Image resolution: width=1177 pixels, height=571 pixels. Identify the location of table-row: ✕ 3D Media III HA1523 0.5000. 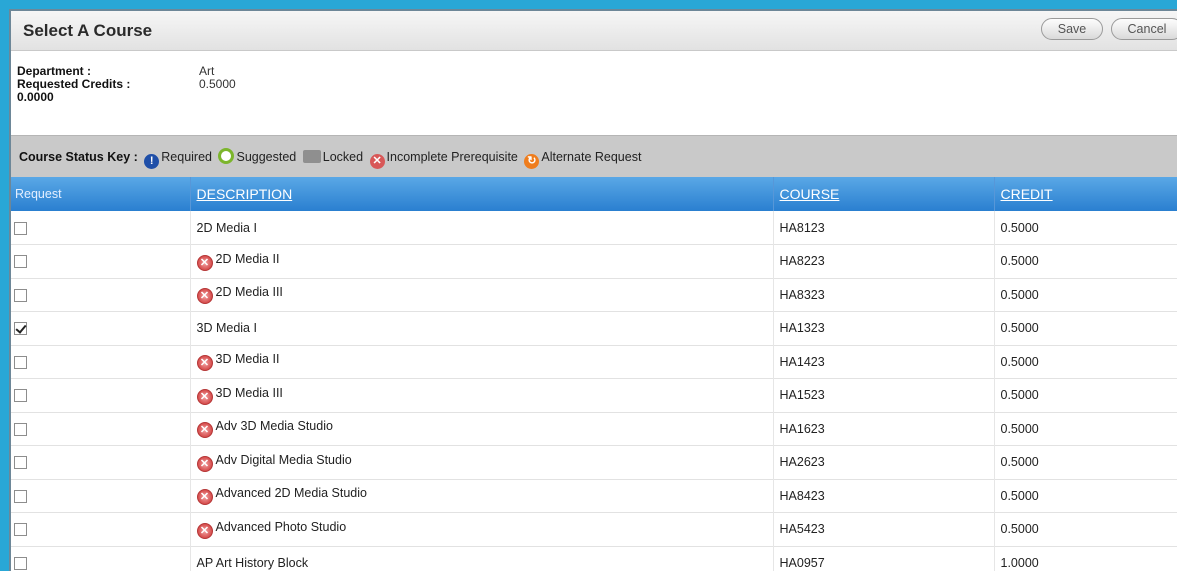
(594, 395).